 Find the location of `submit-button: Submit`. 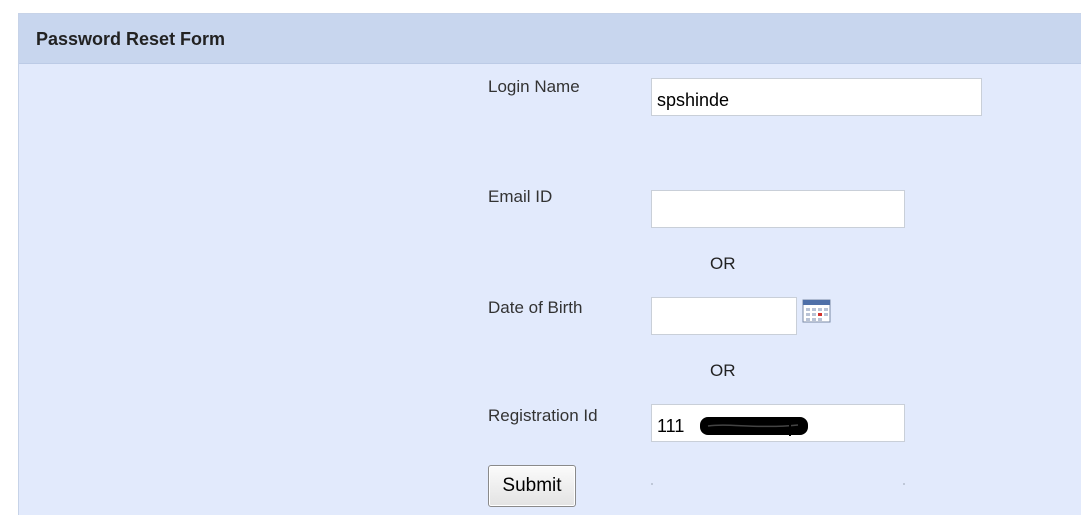

submit-button: Submit is located at coordinates (532, 486).